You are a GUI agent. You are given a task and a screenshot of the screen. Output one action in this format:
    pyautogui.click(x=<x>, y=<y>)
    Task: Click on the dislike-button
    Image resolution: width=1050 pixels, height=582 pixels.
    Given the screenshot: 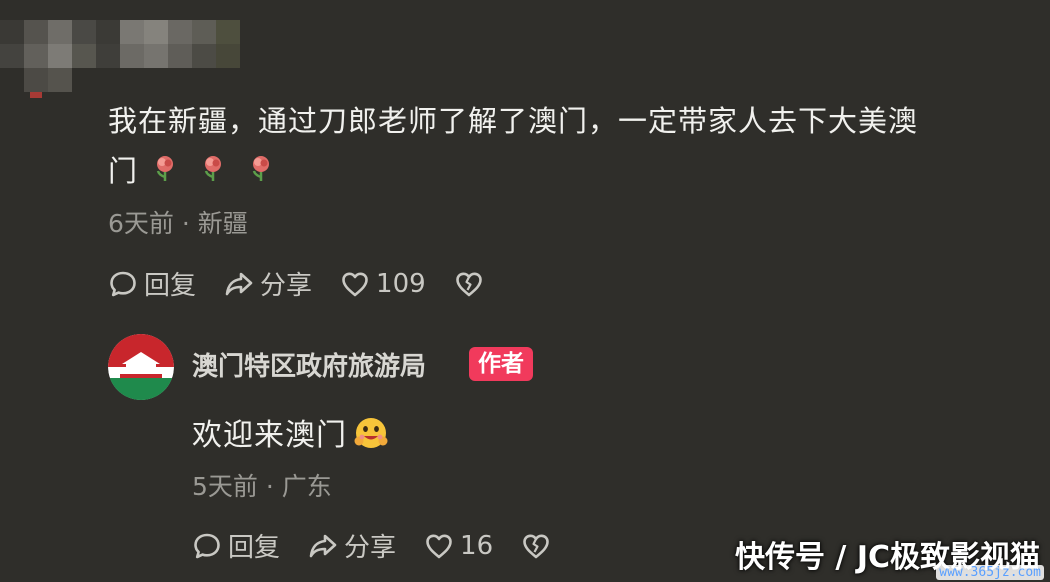 What is the action you would take?
    pyautogui.click(x=469, y=284)
    